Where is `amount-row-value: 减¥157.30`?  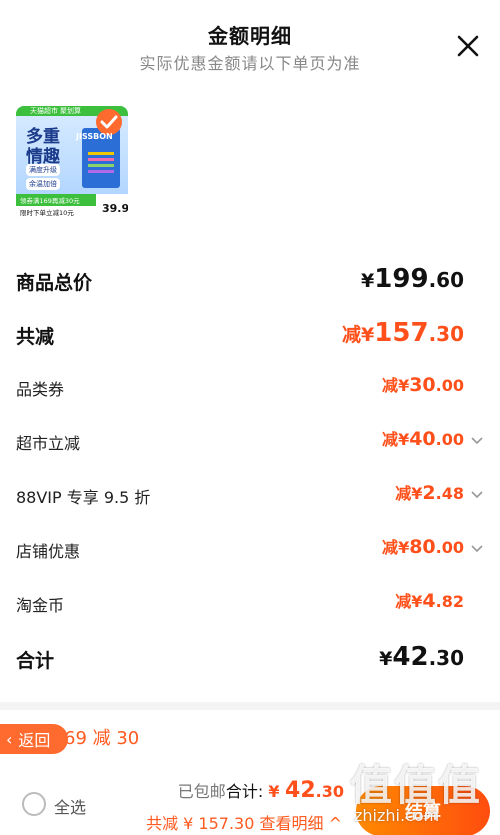 amount-row-value: 减¥157.30 is located at coordinates (403, 333).